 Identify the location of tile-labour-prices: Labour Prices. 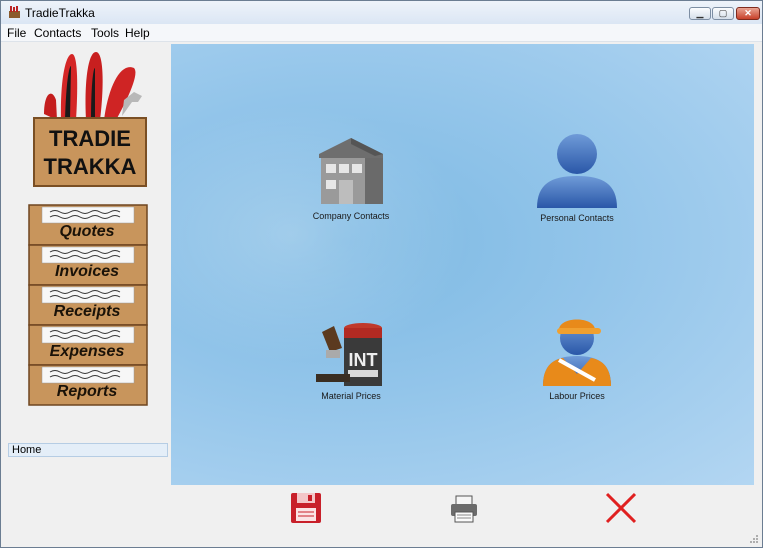
(577, 354).